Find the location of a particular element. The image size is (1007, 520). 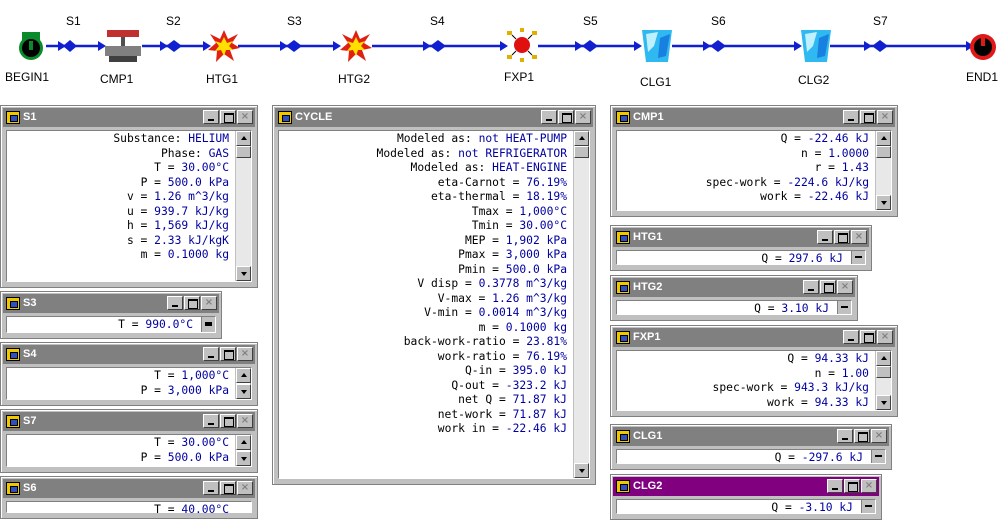

property-value: -224.6 kJ/kg is located at coordinates (828, 182).